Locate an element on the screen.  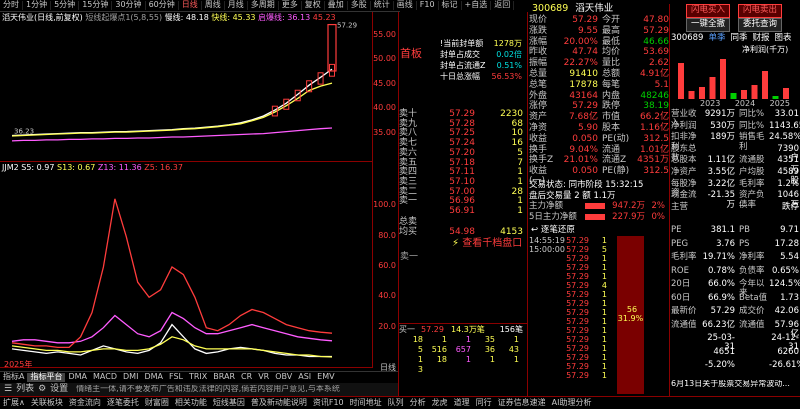
status-item: 财富圈 is located at coordinates (157, 403).